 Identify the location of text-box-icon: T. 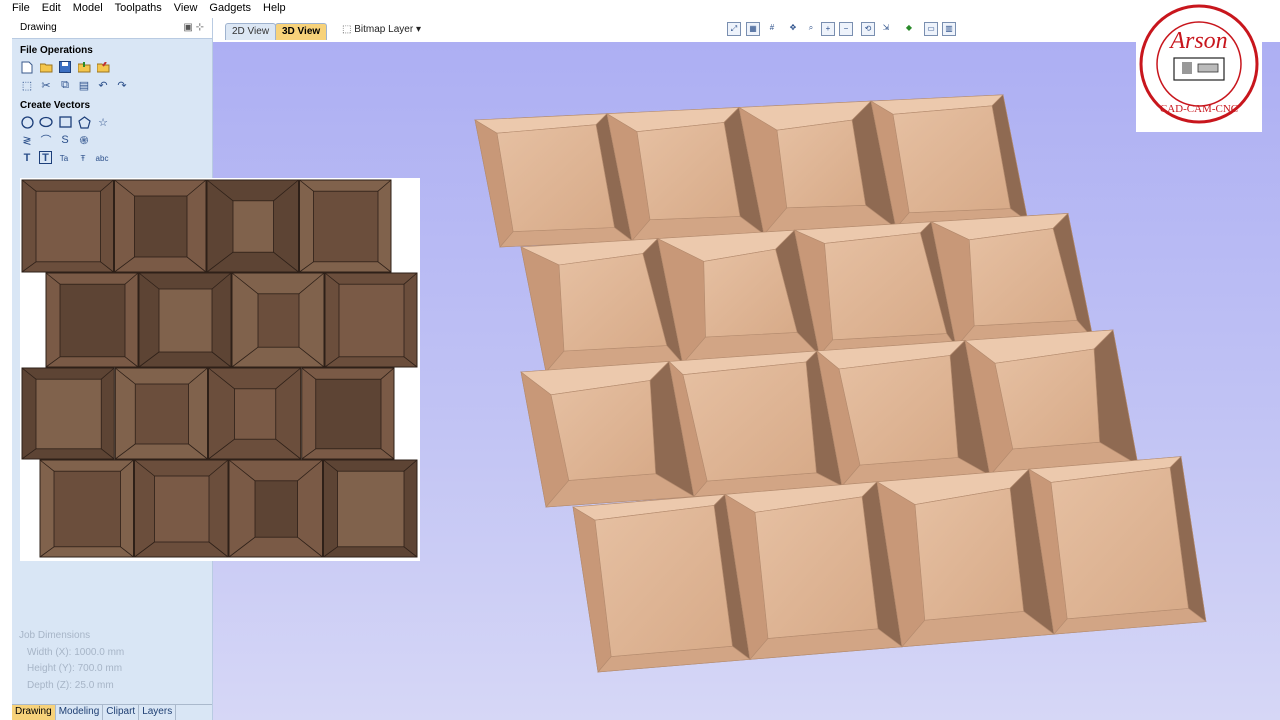
(45, 157).